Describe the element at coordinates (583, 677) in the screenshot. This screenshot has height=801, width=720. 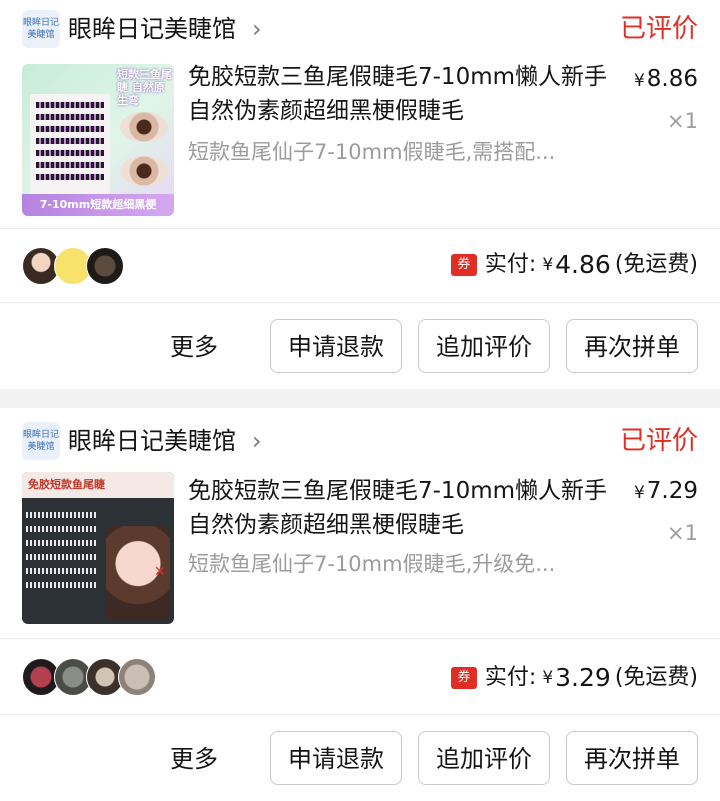
I see `payment-amount: 3.29` at that location.